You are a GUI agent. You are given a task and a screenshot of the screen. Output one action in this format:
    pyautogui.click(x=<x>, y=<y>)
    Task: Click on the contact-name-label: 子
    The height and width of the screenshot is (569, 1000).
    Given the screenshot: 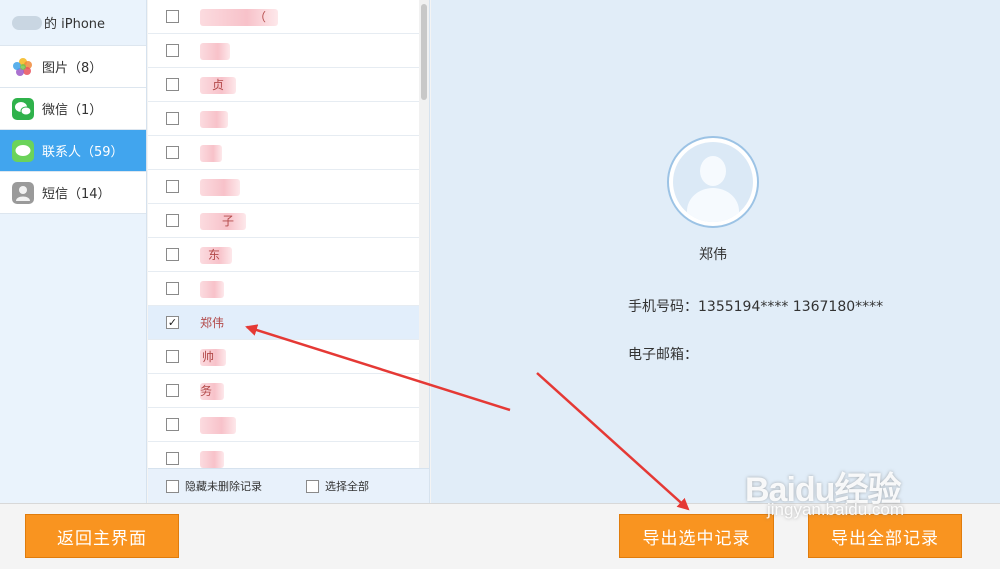 What is the action you would take?
    pyautogui.click(x=228, y=221)
    